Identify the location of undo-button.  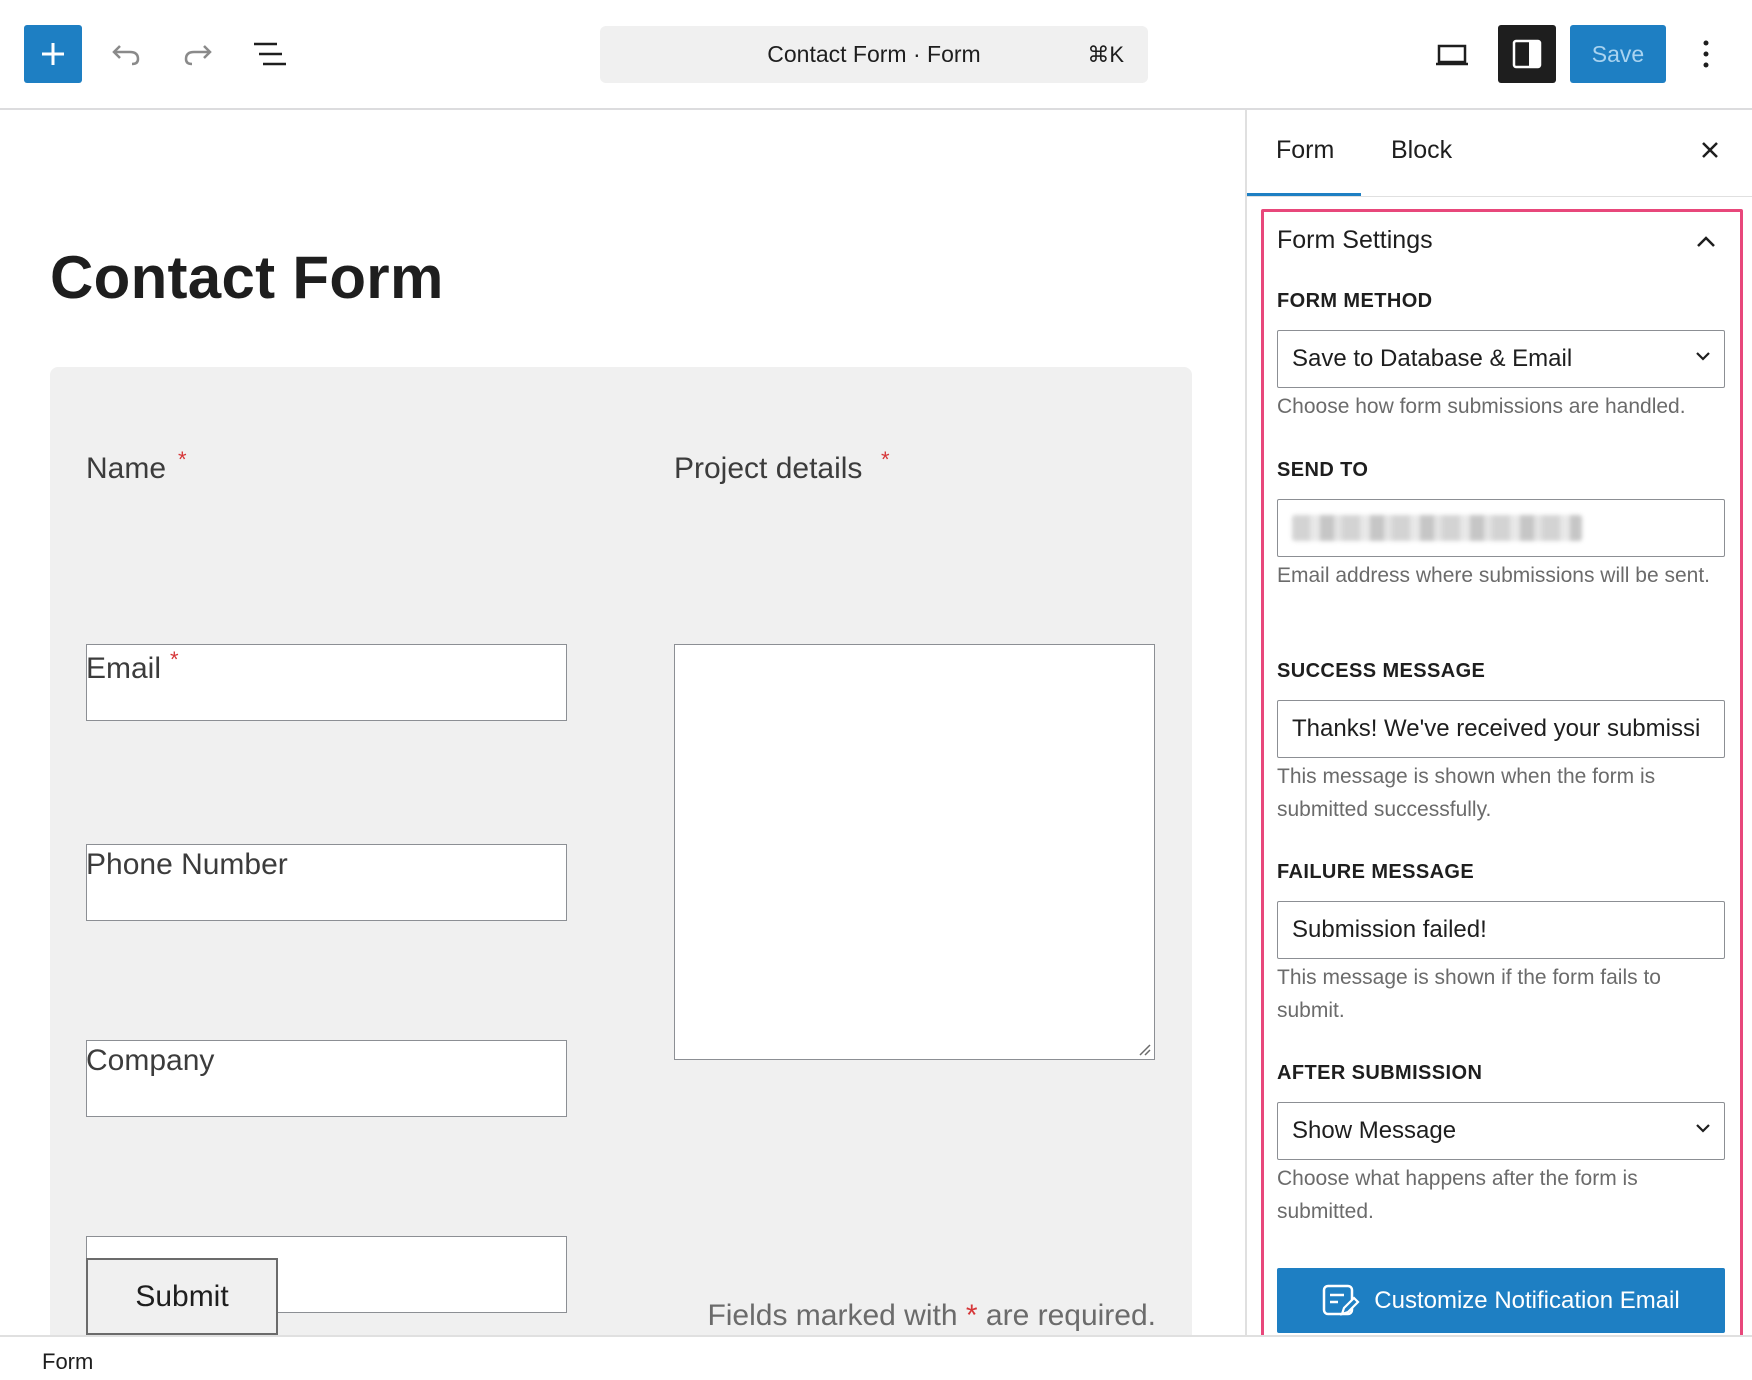
(126, 54).